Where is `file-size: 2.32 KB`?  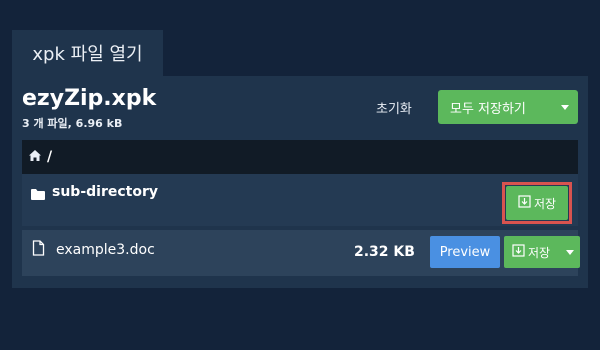
file-size: 2.32 KB is located at coordinates (384, 252).